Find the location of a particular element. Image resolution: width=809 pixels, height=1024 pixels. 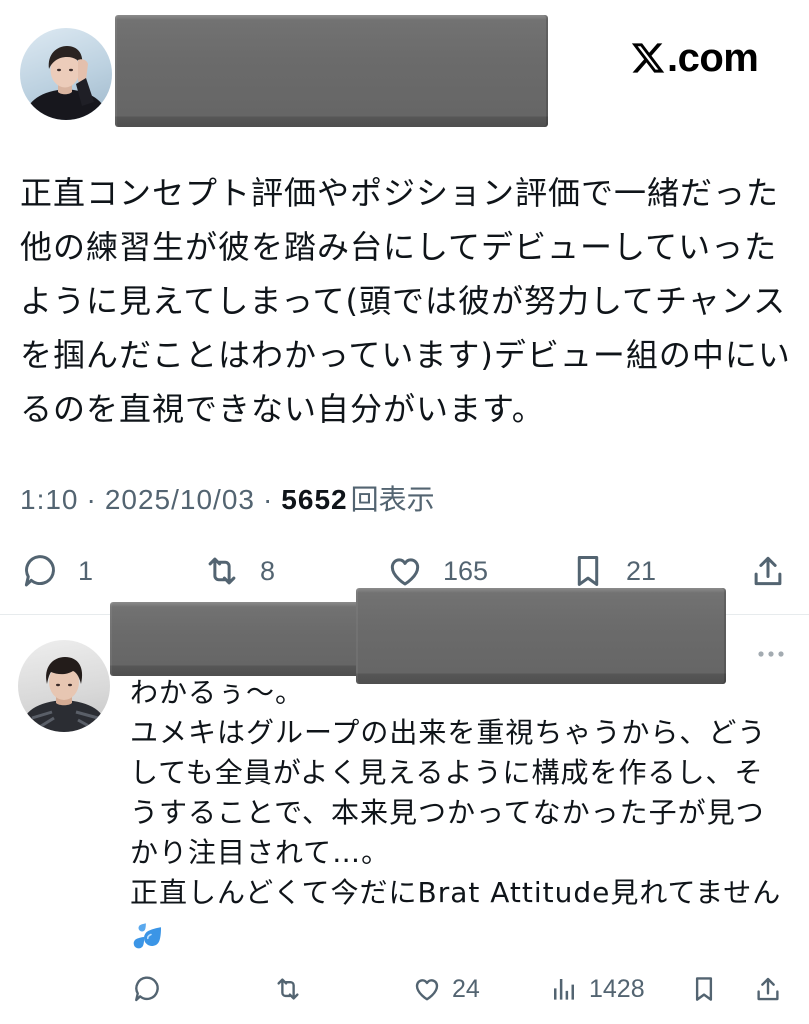

post-text-line: 正直コンセプト評価やポジション評価で一緒だった is located at coordinates (400, 193).